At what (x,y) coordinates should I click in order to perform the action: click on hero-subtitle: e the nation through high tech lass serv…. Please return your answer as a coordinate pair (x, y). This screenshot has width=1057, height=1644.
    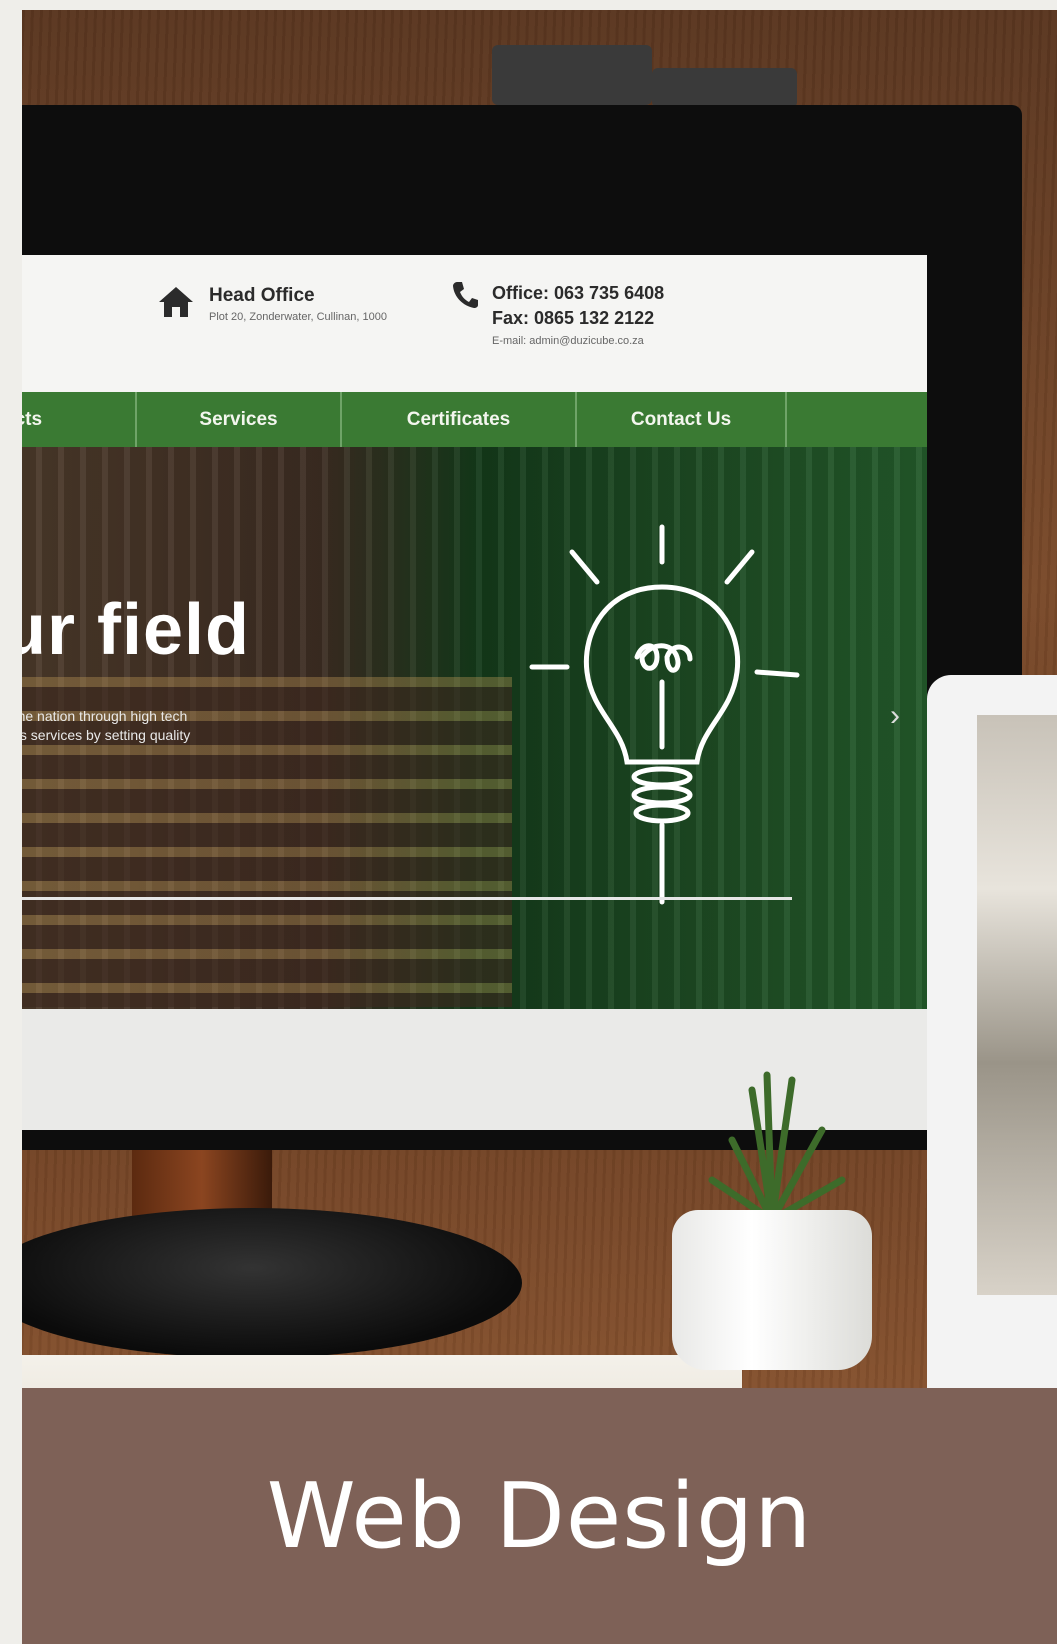
    Looking at the image, I should click on (142, 726).